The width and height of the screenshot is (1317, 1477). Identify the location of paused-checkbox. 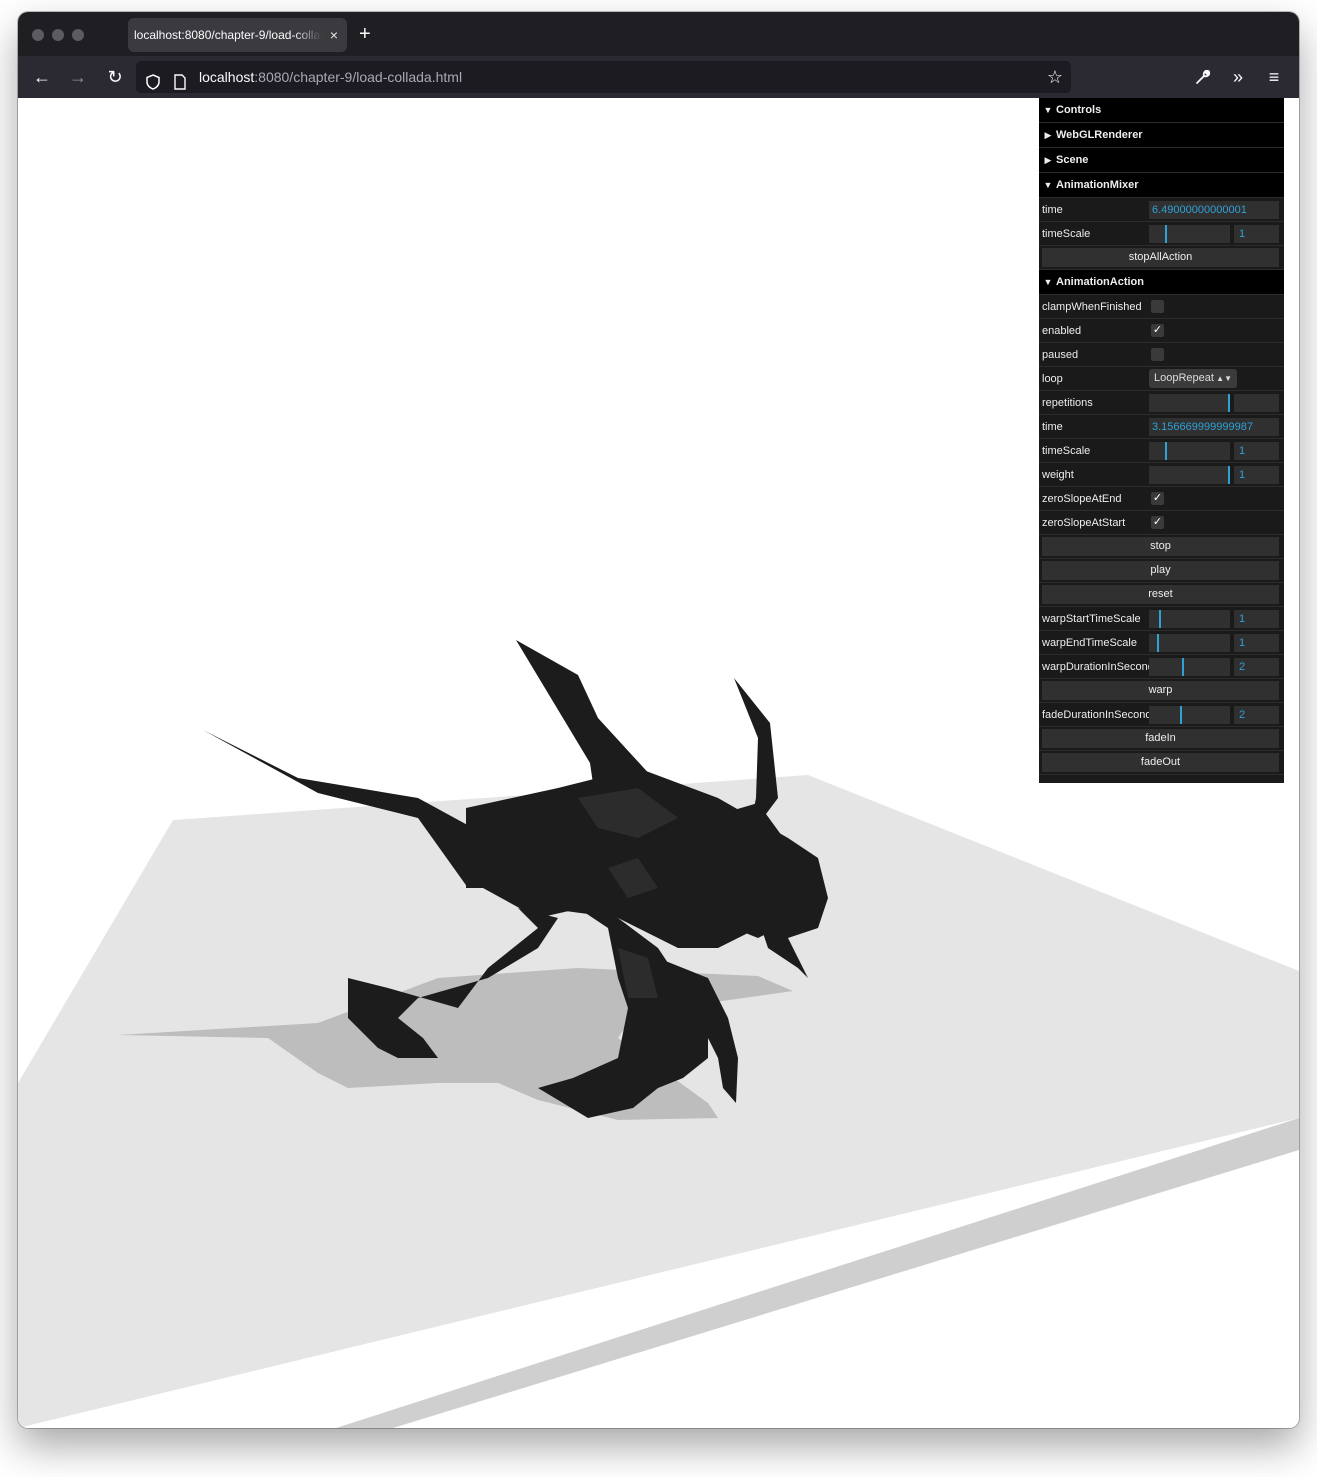
(1157, 354).